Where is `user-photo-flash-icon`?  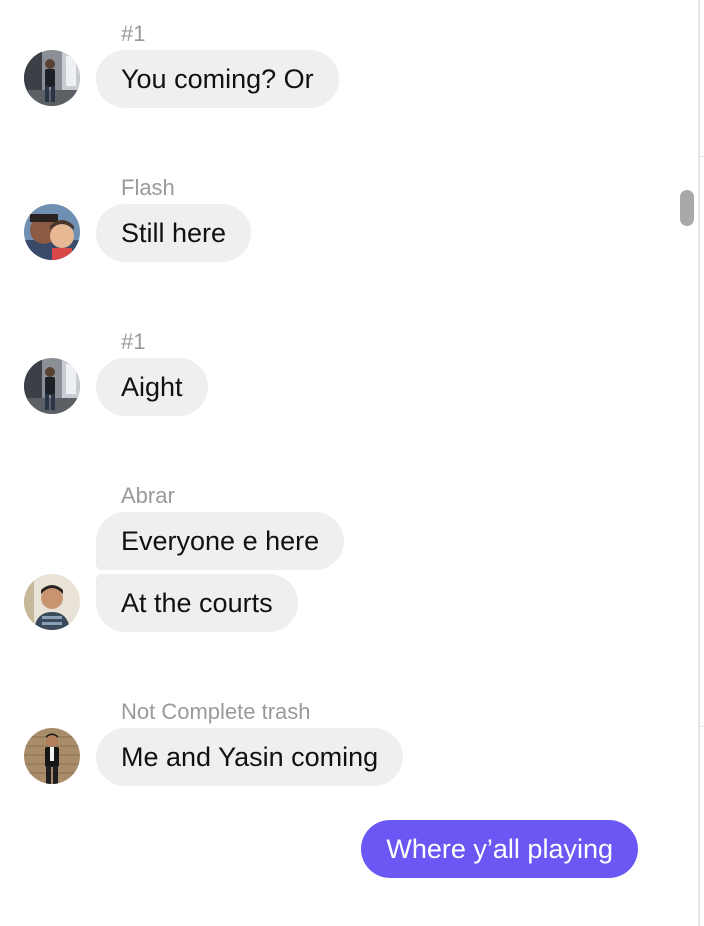 user-photo-flash-icon is located at coordinates (52, 232).